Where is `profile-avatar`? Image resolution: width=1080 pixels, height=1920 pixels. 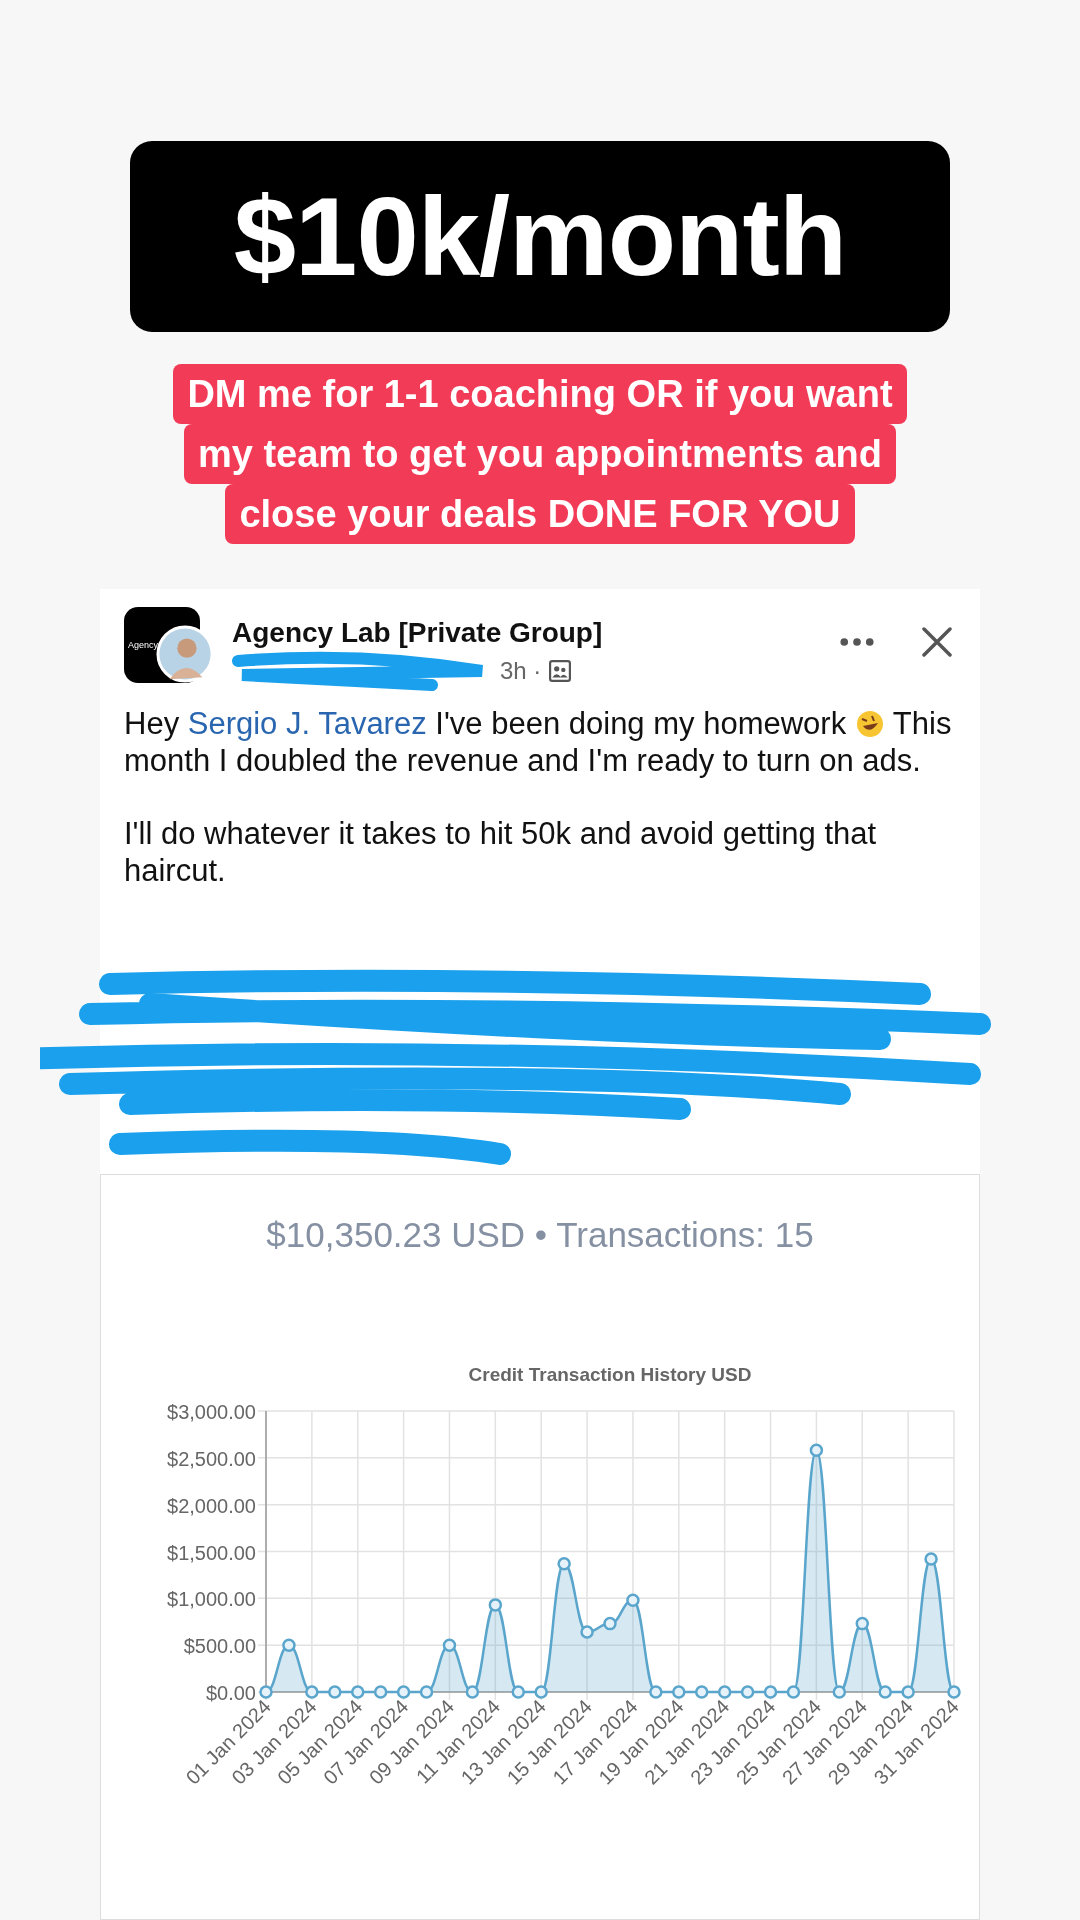 profile-avatar is located at coordinates (185, 654).